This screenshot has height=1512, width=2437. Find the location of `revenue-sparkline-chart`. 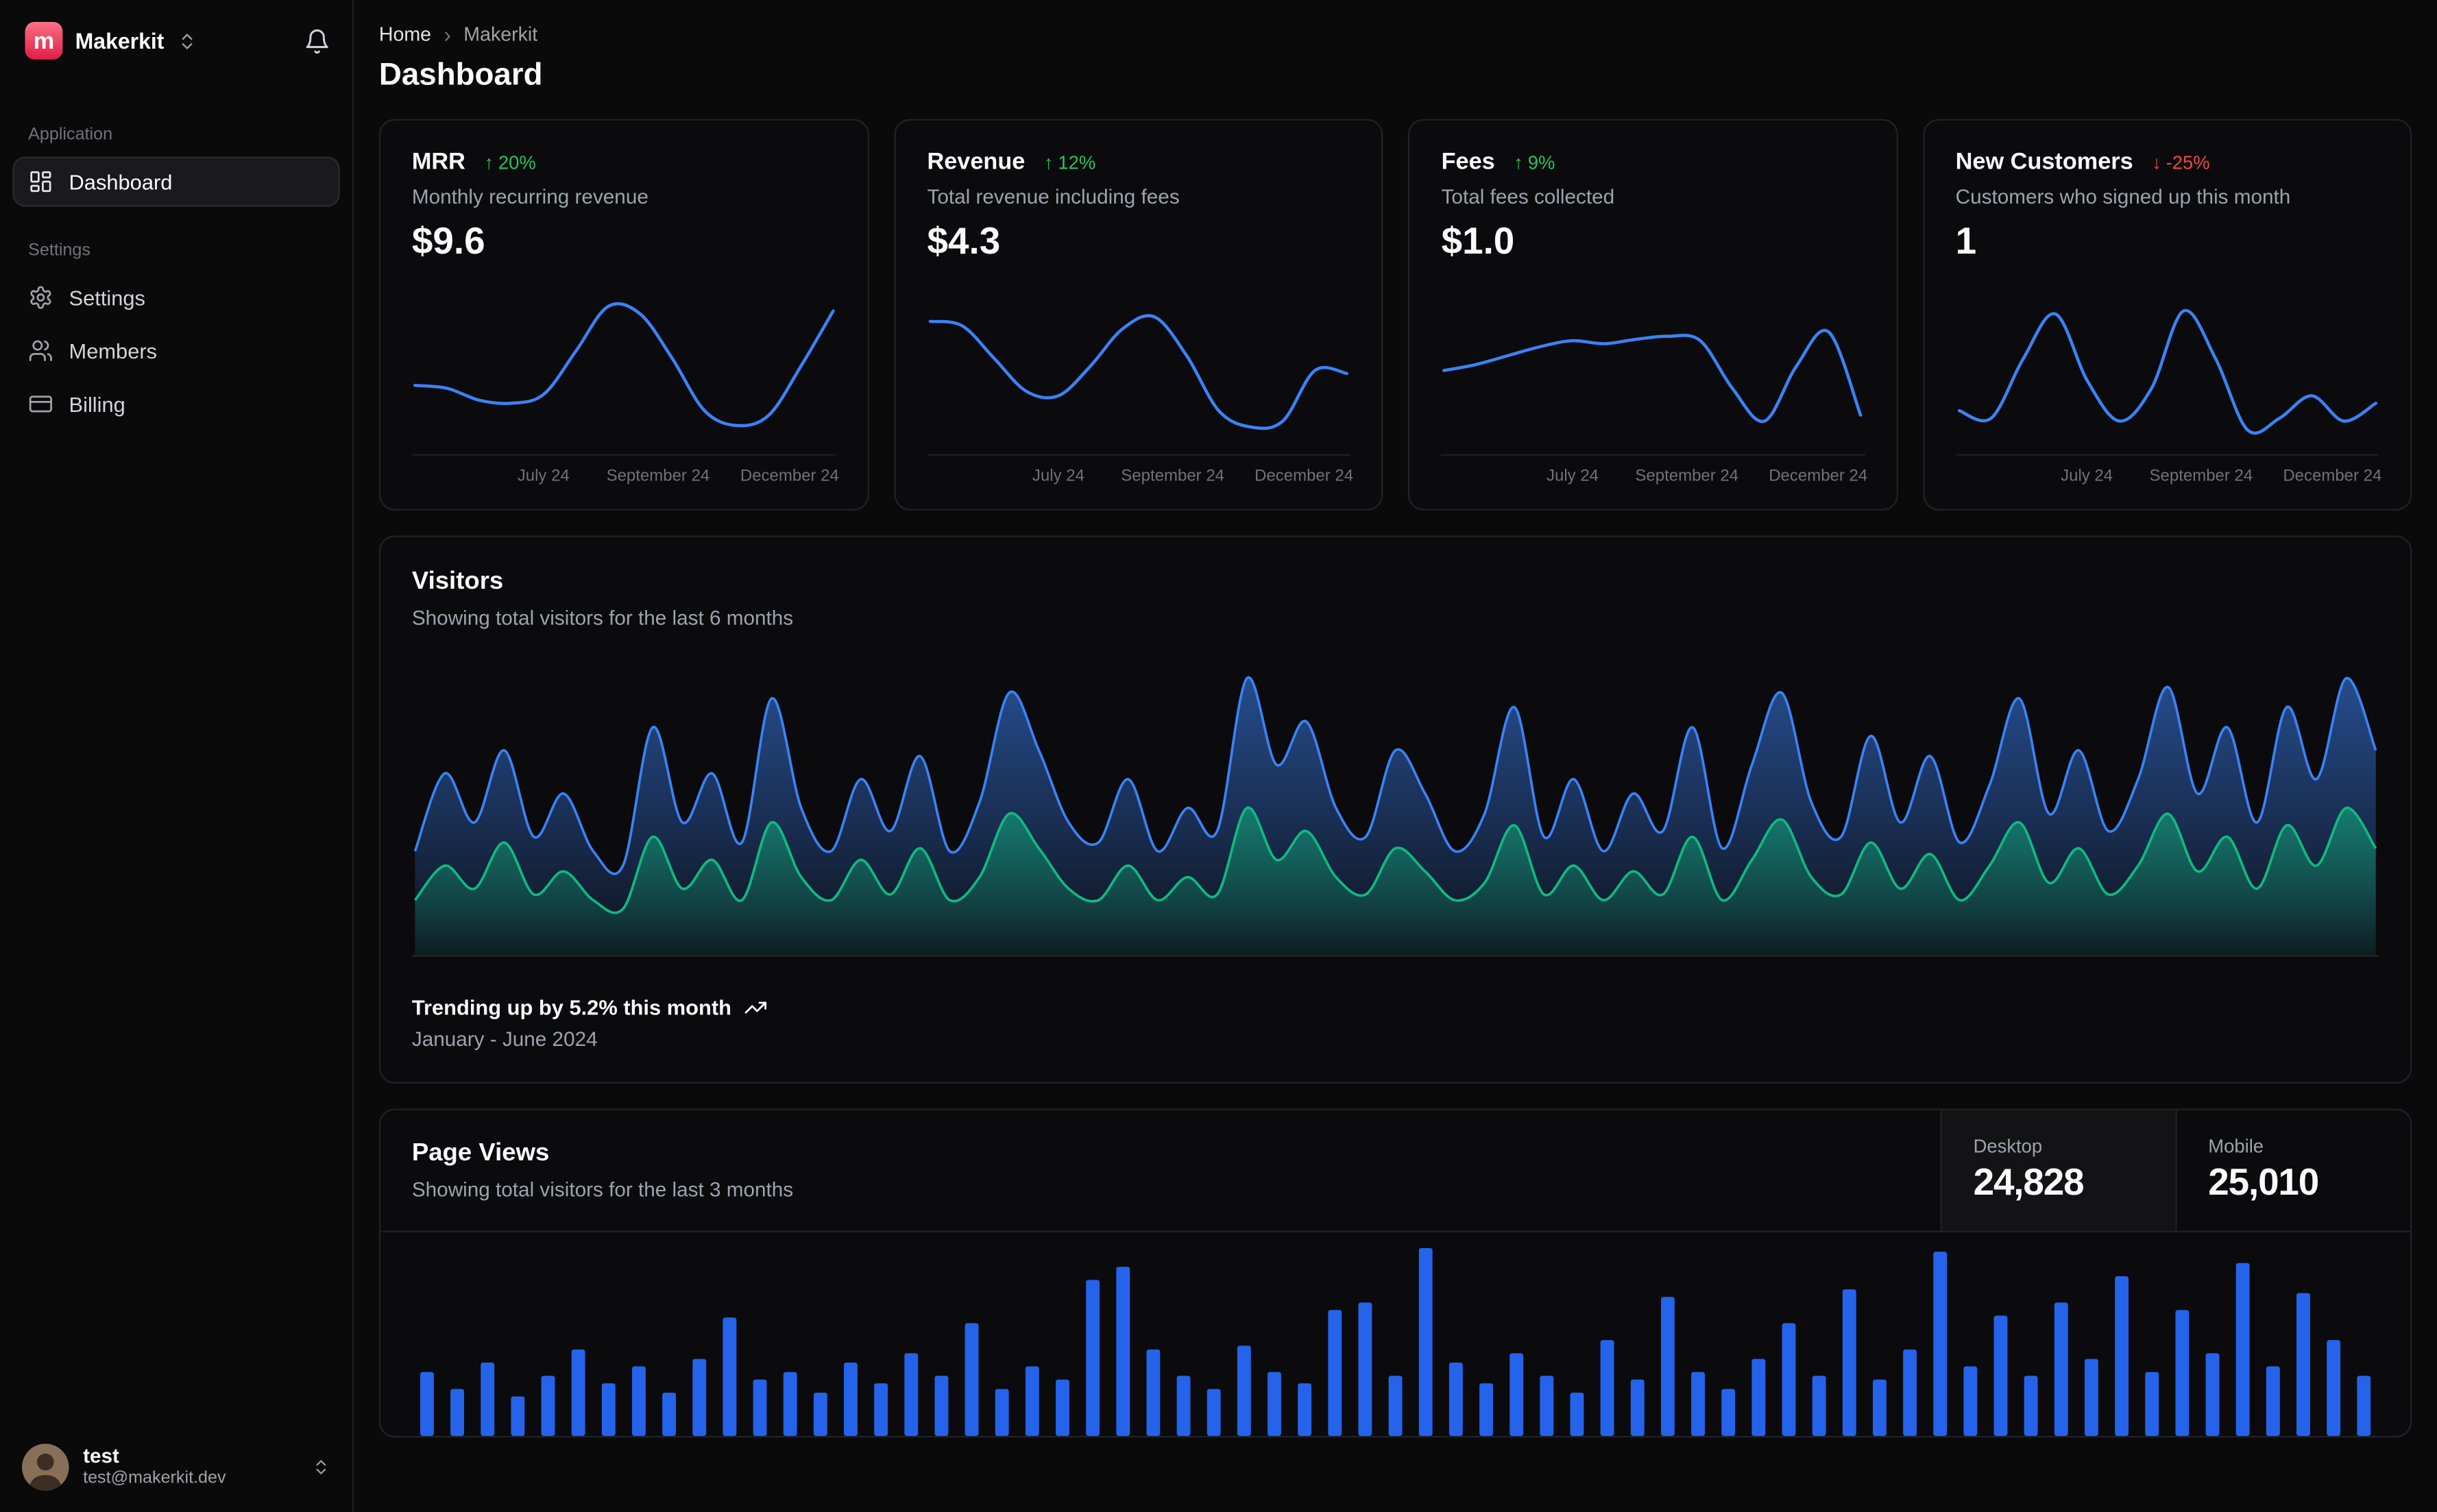

revenue-sparkline-chart is located at coordinates (1139, 373).